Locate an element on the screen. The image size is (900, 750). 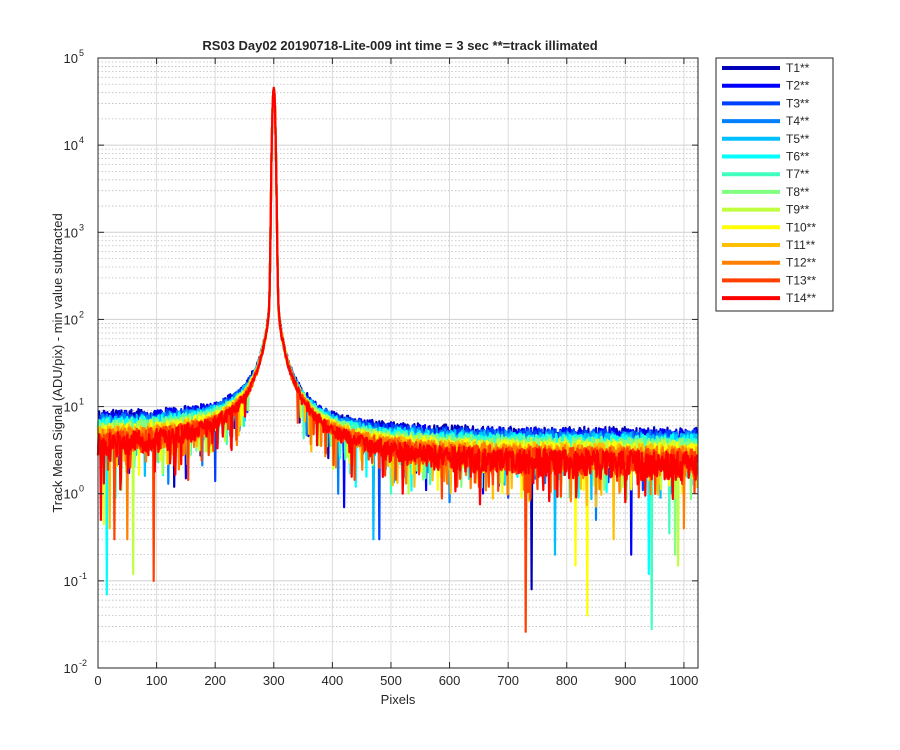
y-tick-exponent: 5 is located at coordinates (81, 53).